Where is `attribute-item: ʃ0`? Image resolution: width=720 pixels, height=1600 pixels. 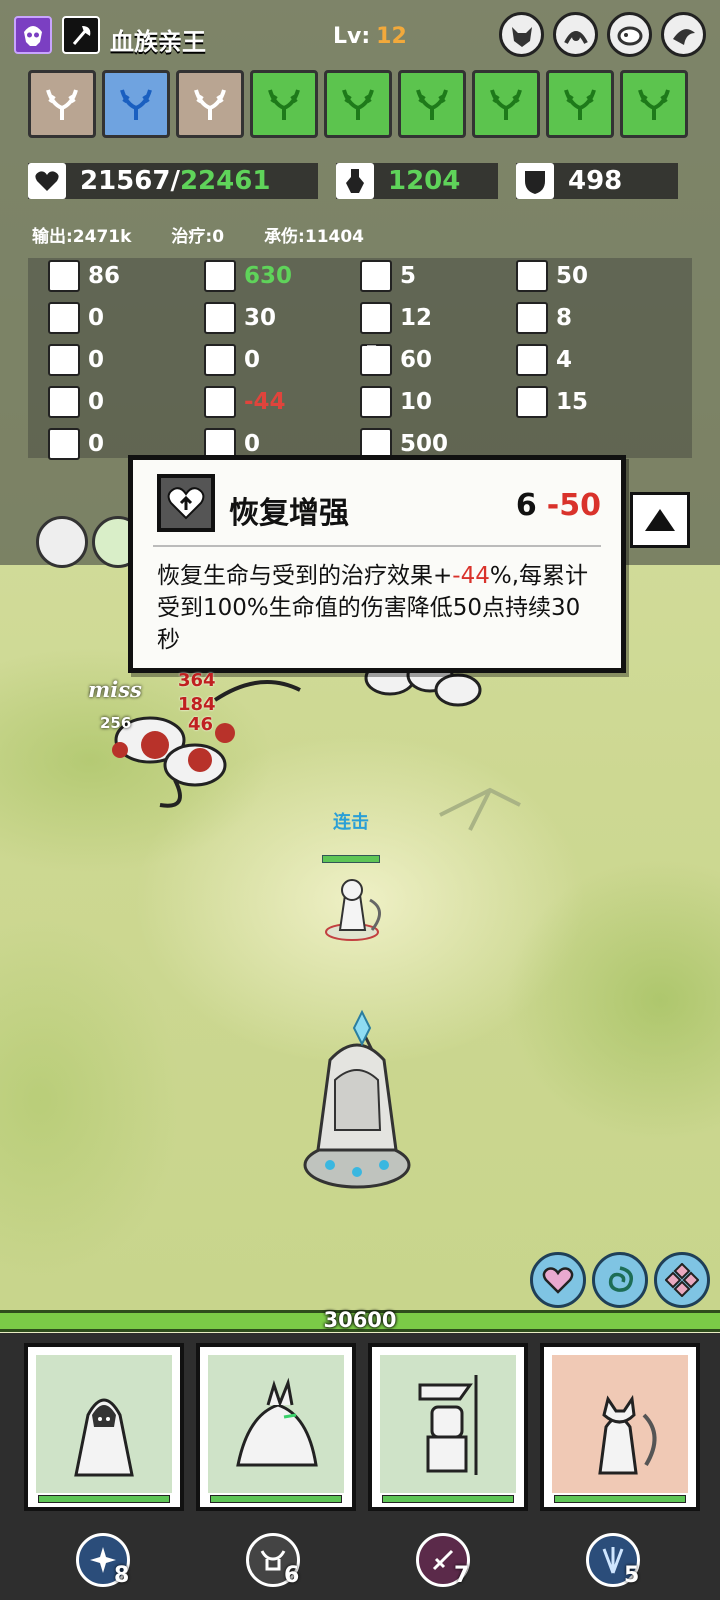
attribute-item: ʃ0 is located at coordinates (76, 402).